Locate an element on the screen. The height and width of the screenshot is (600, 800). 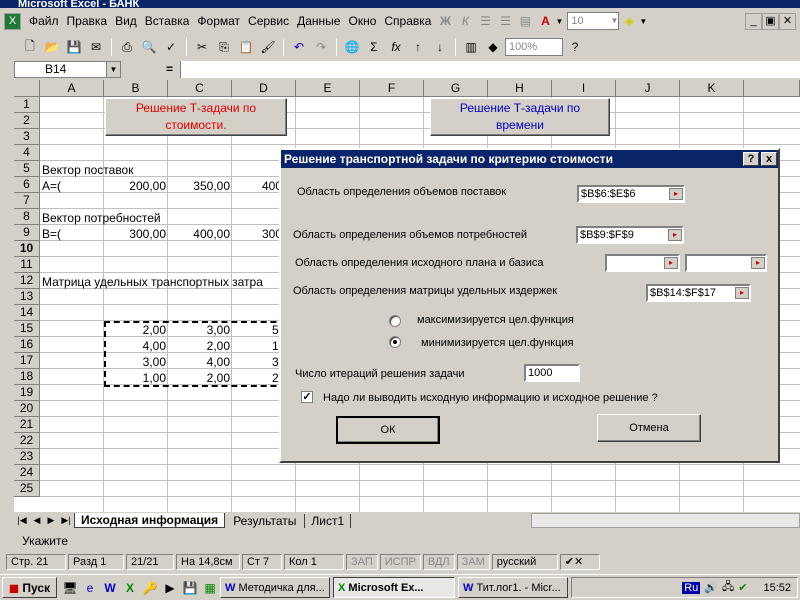
row-header: 14 is located at coordinates (27, 313).